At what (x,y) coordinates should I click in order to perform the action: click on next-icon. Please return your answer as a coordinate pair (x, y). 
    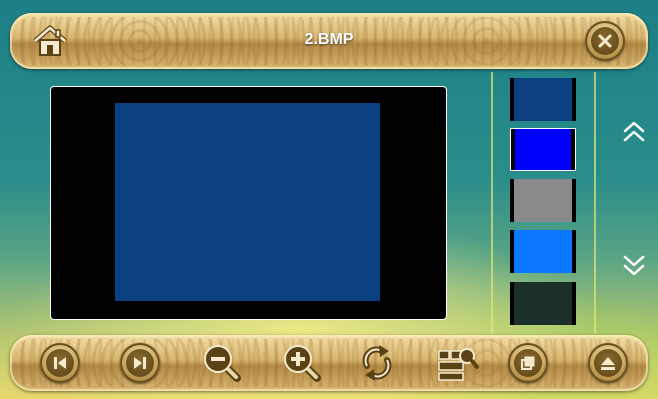
    Looking at the image, I should click on (140, 363).